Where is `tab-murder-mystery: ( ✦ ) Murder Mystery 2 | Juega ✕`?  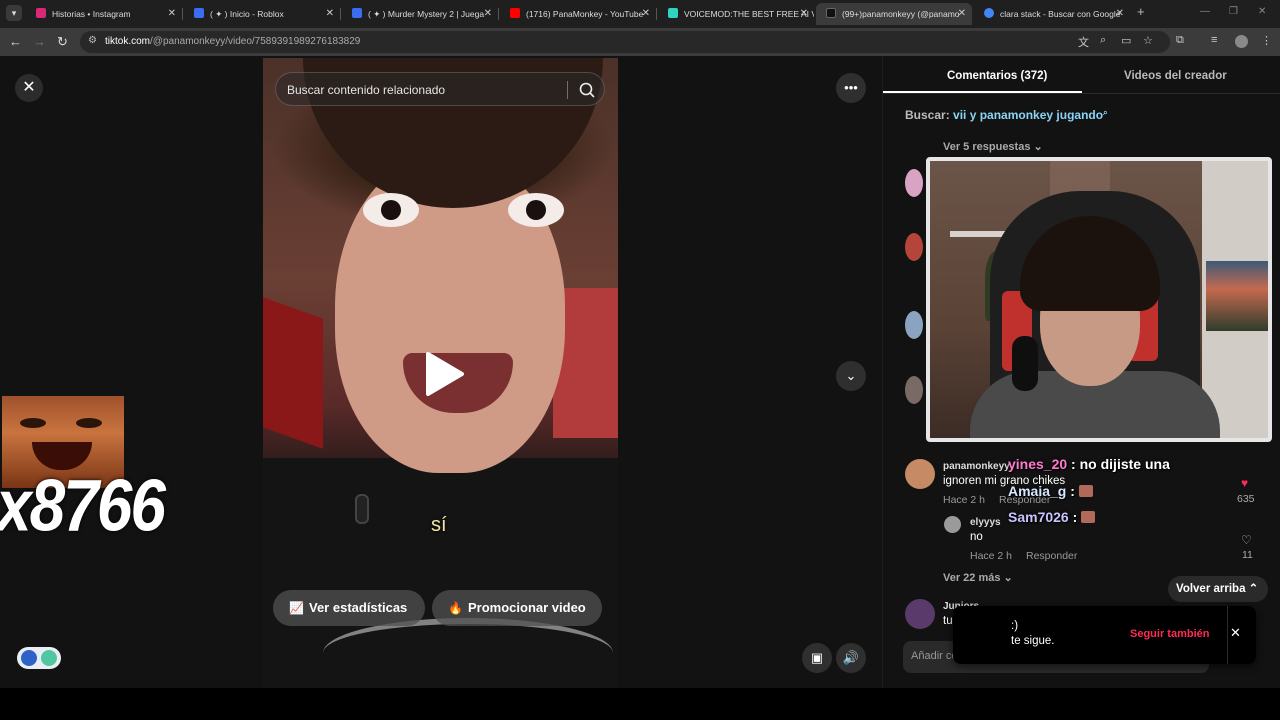 tab-murder-mystery: ( ✦ ) Murder Mystery 2 | Juega ✕ is located at coordinates (420, 14).